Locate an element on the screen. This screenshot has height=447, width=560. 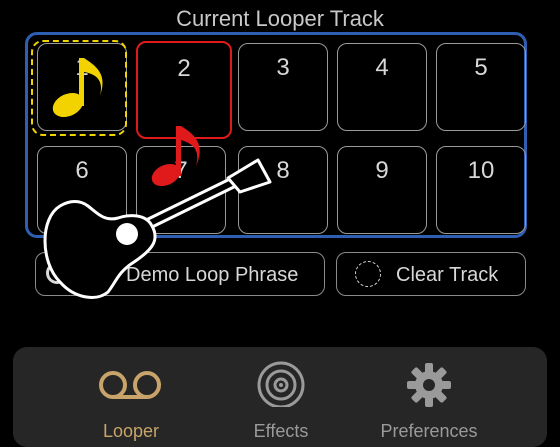
demo-loop-phrase-button: Demo Loop Phrase is located at coordinates (180, 274).